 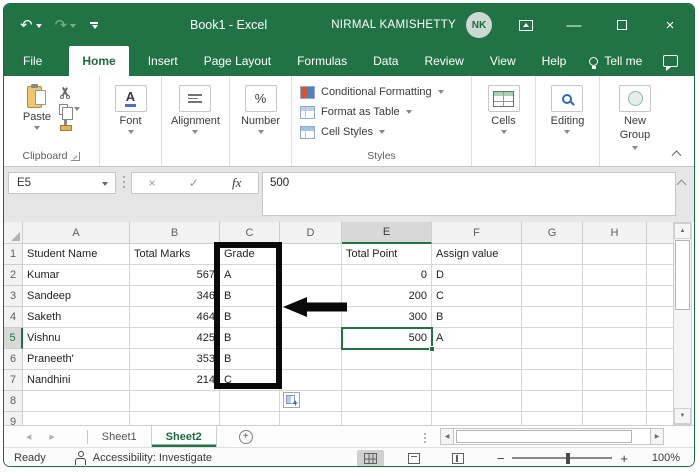 I want to click on row-header-9: 9, so click(x=13, y=418).